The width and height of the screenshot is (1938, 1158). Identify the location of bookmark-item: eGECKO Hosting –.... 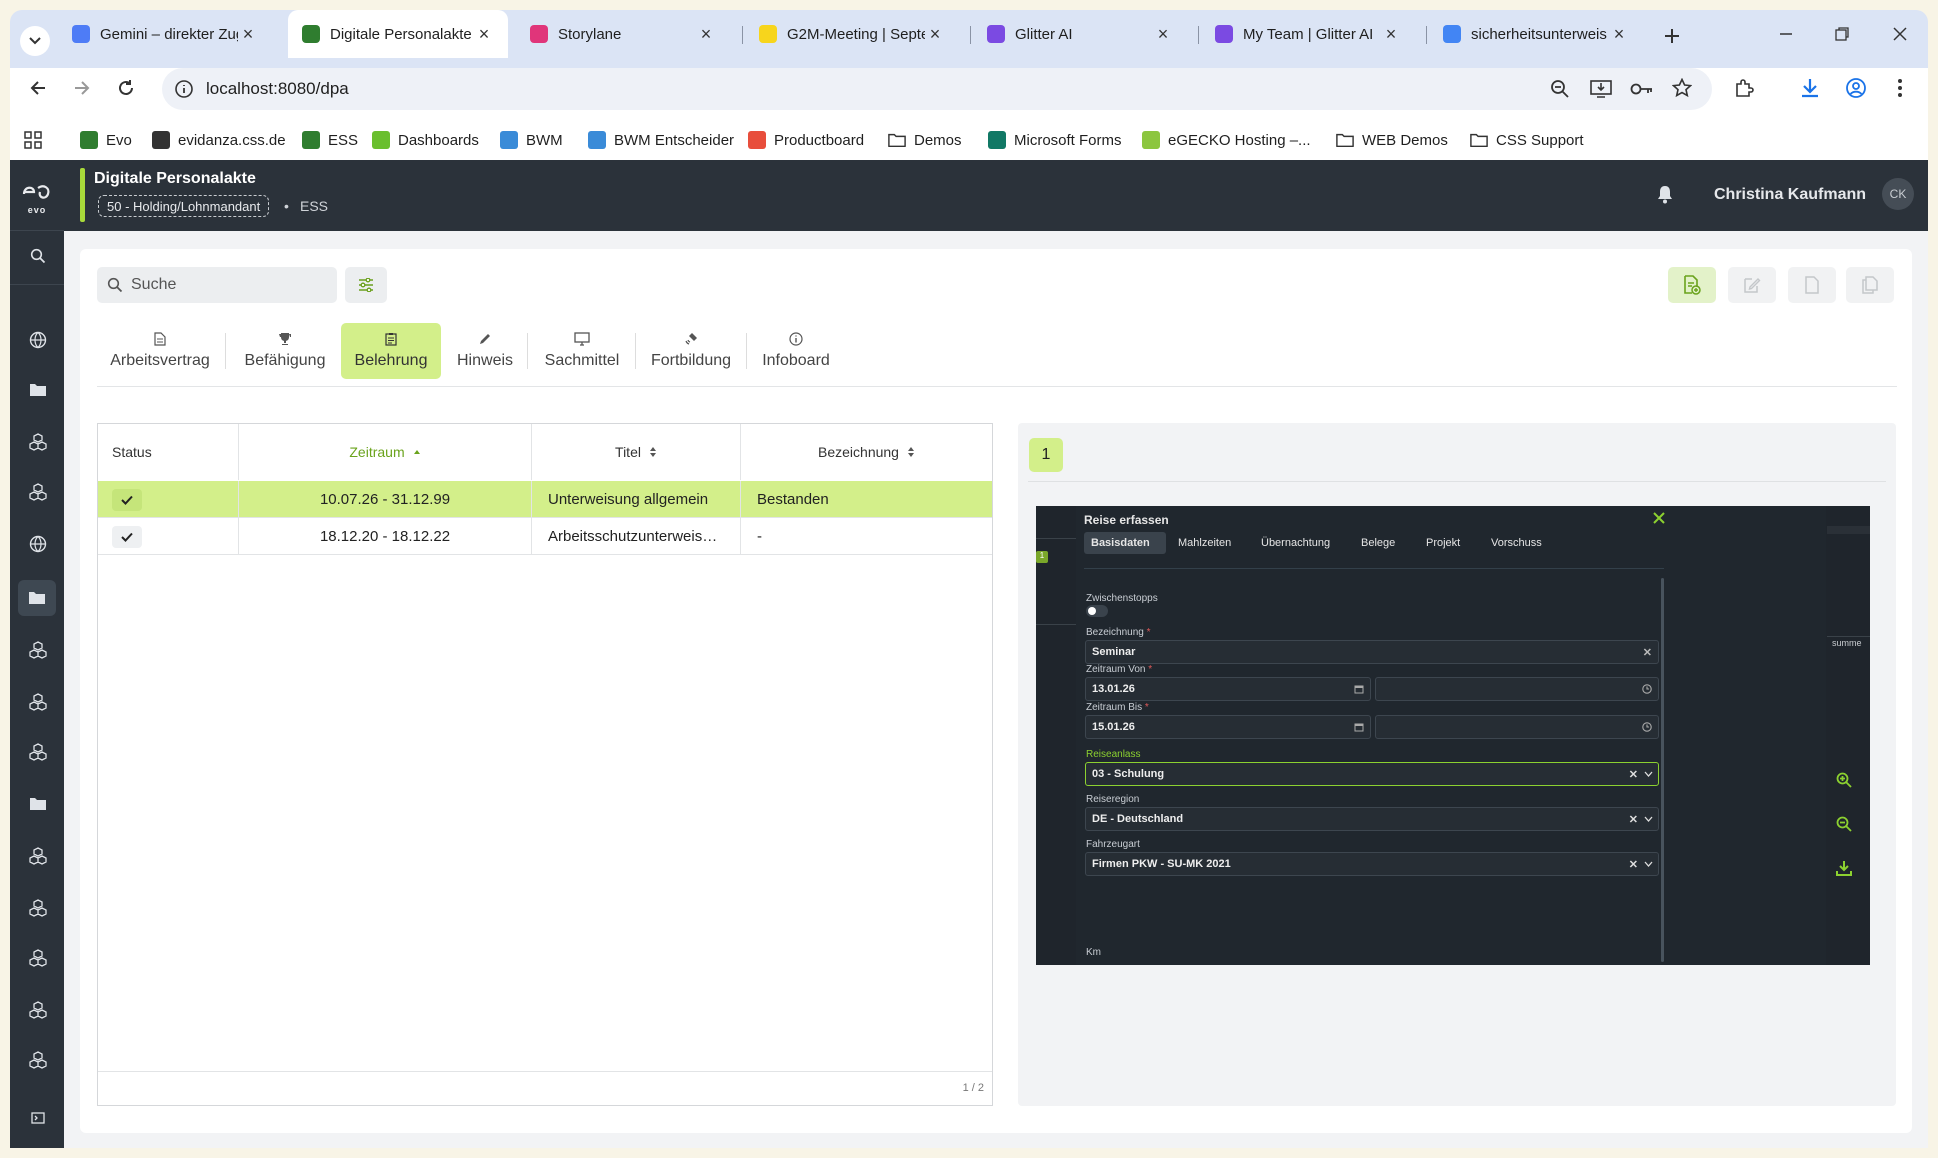
(1226, 140).